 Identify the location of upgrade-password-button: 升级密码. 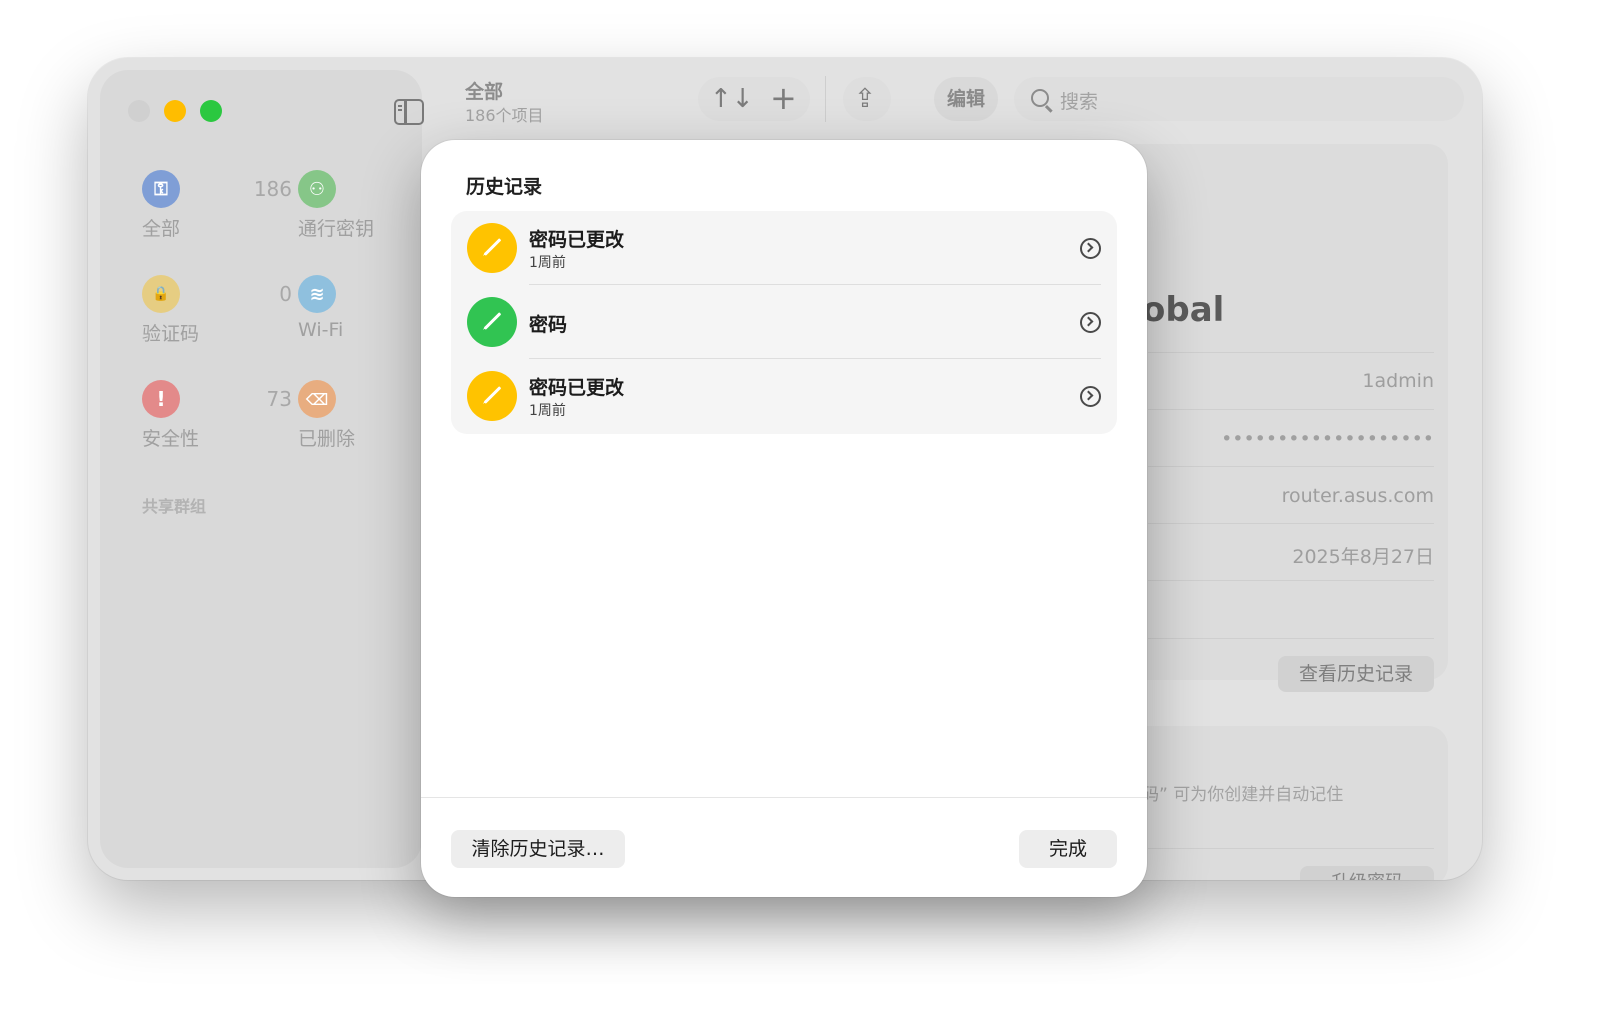
(1367, 873).